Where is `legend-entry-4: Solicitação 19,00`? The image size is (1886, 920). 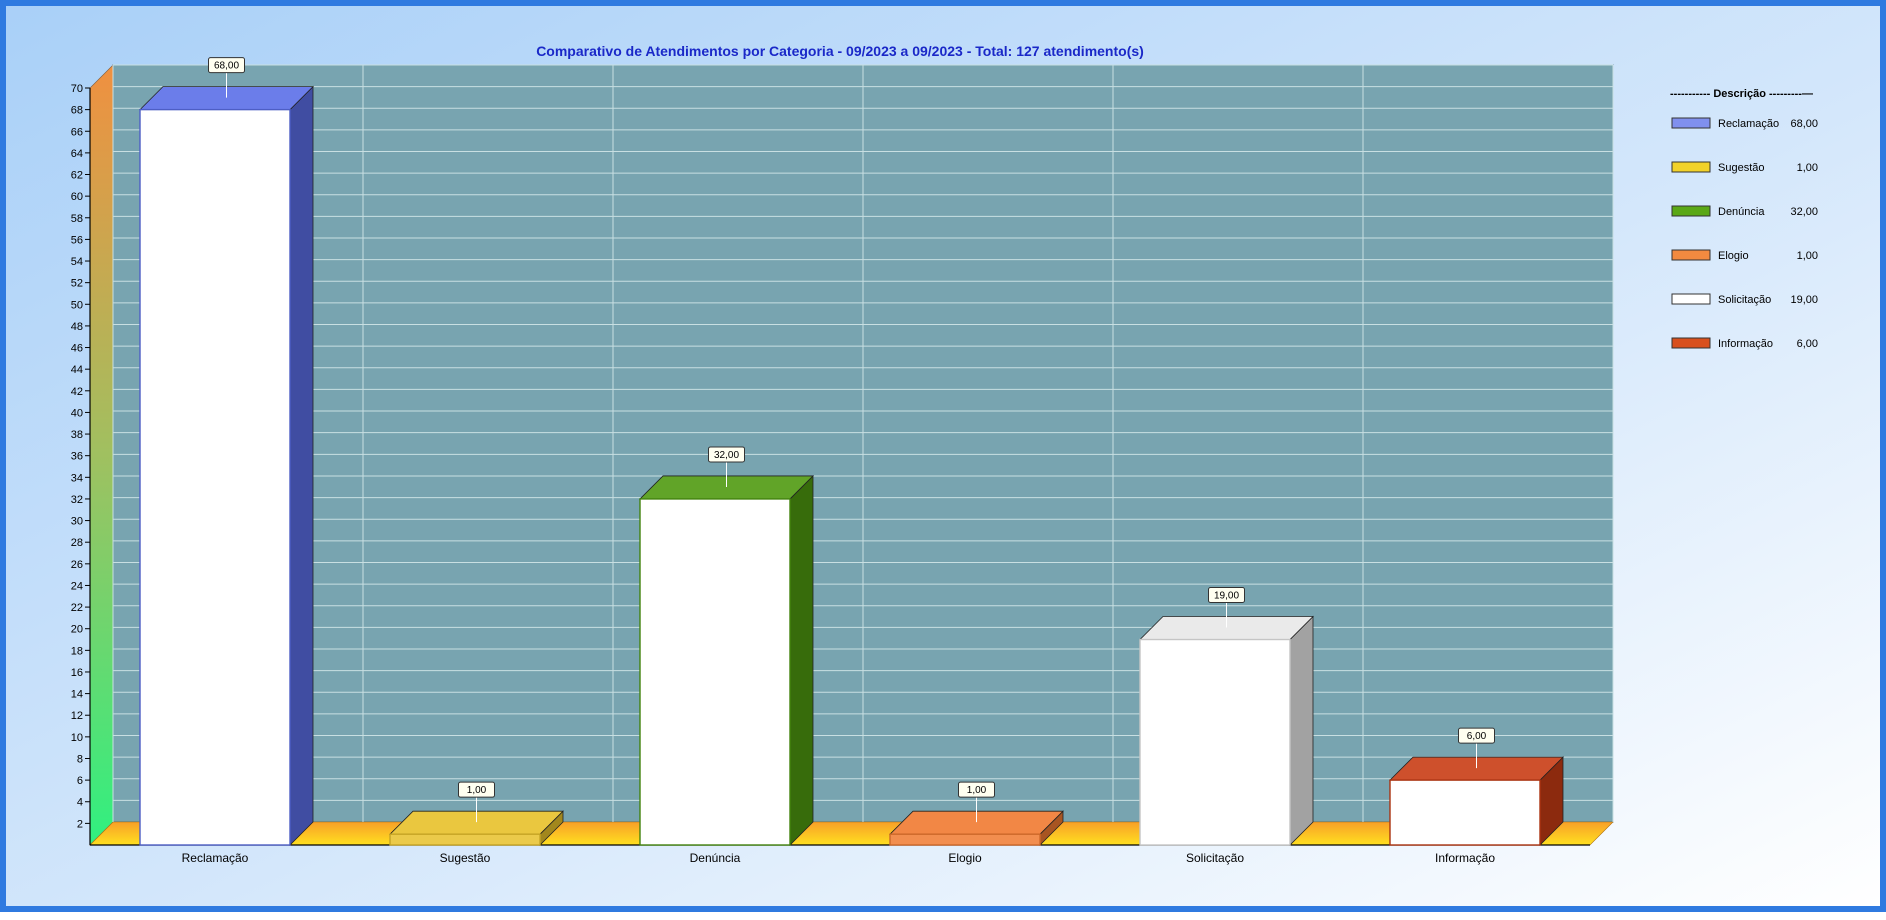
legend-entry-4: Solicitação 19,00 is located at coordinates (1744, 299).